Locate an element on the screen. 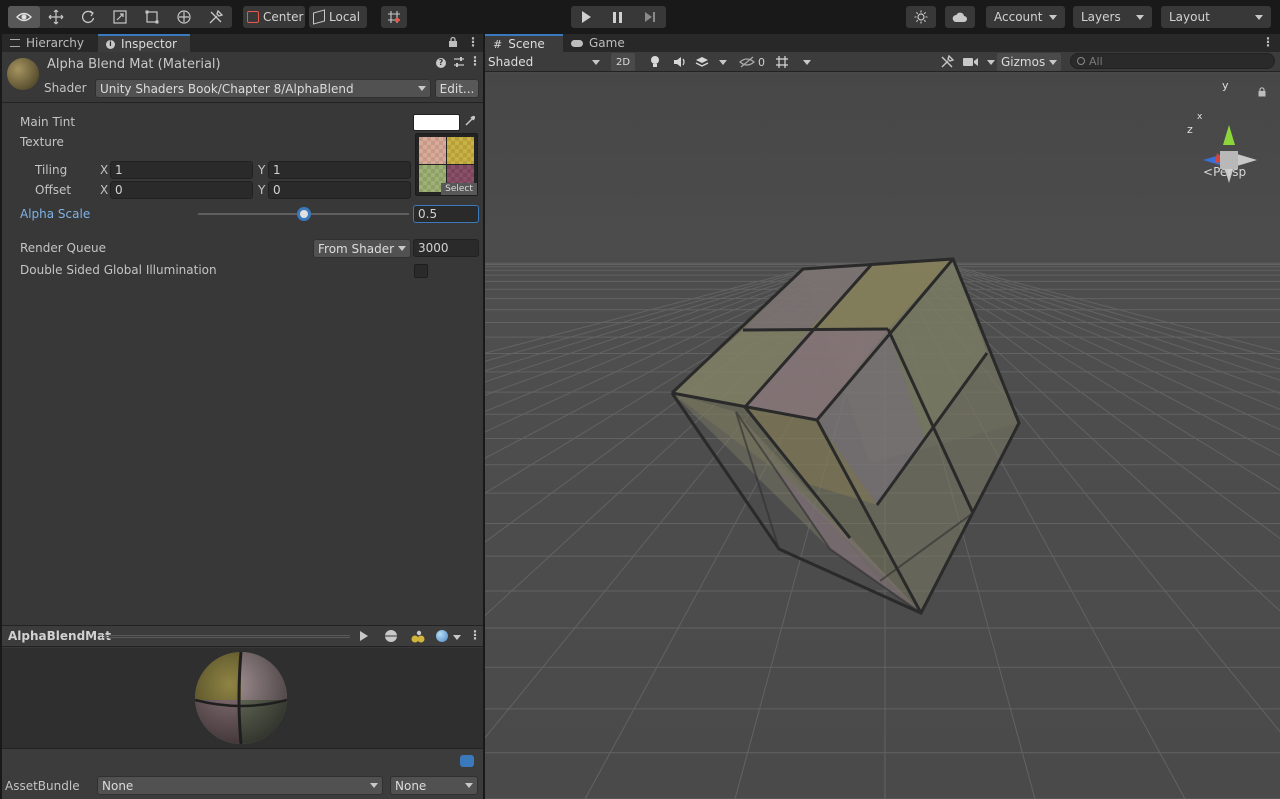 The image size is (1280, 799). scene-lighting-toggle is located at coordinates (655, 62).